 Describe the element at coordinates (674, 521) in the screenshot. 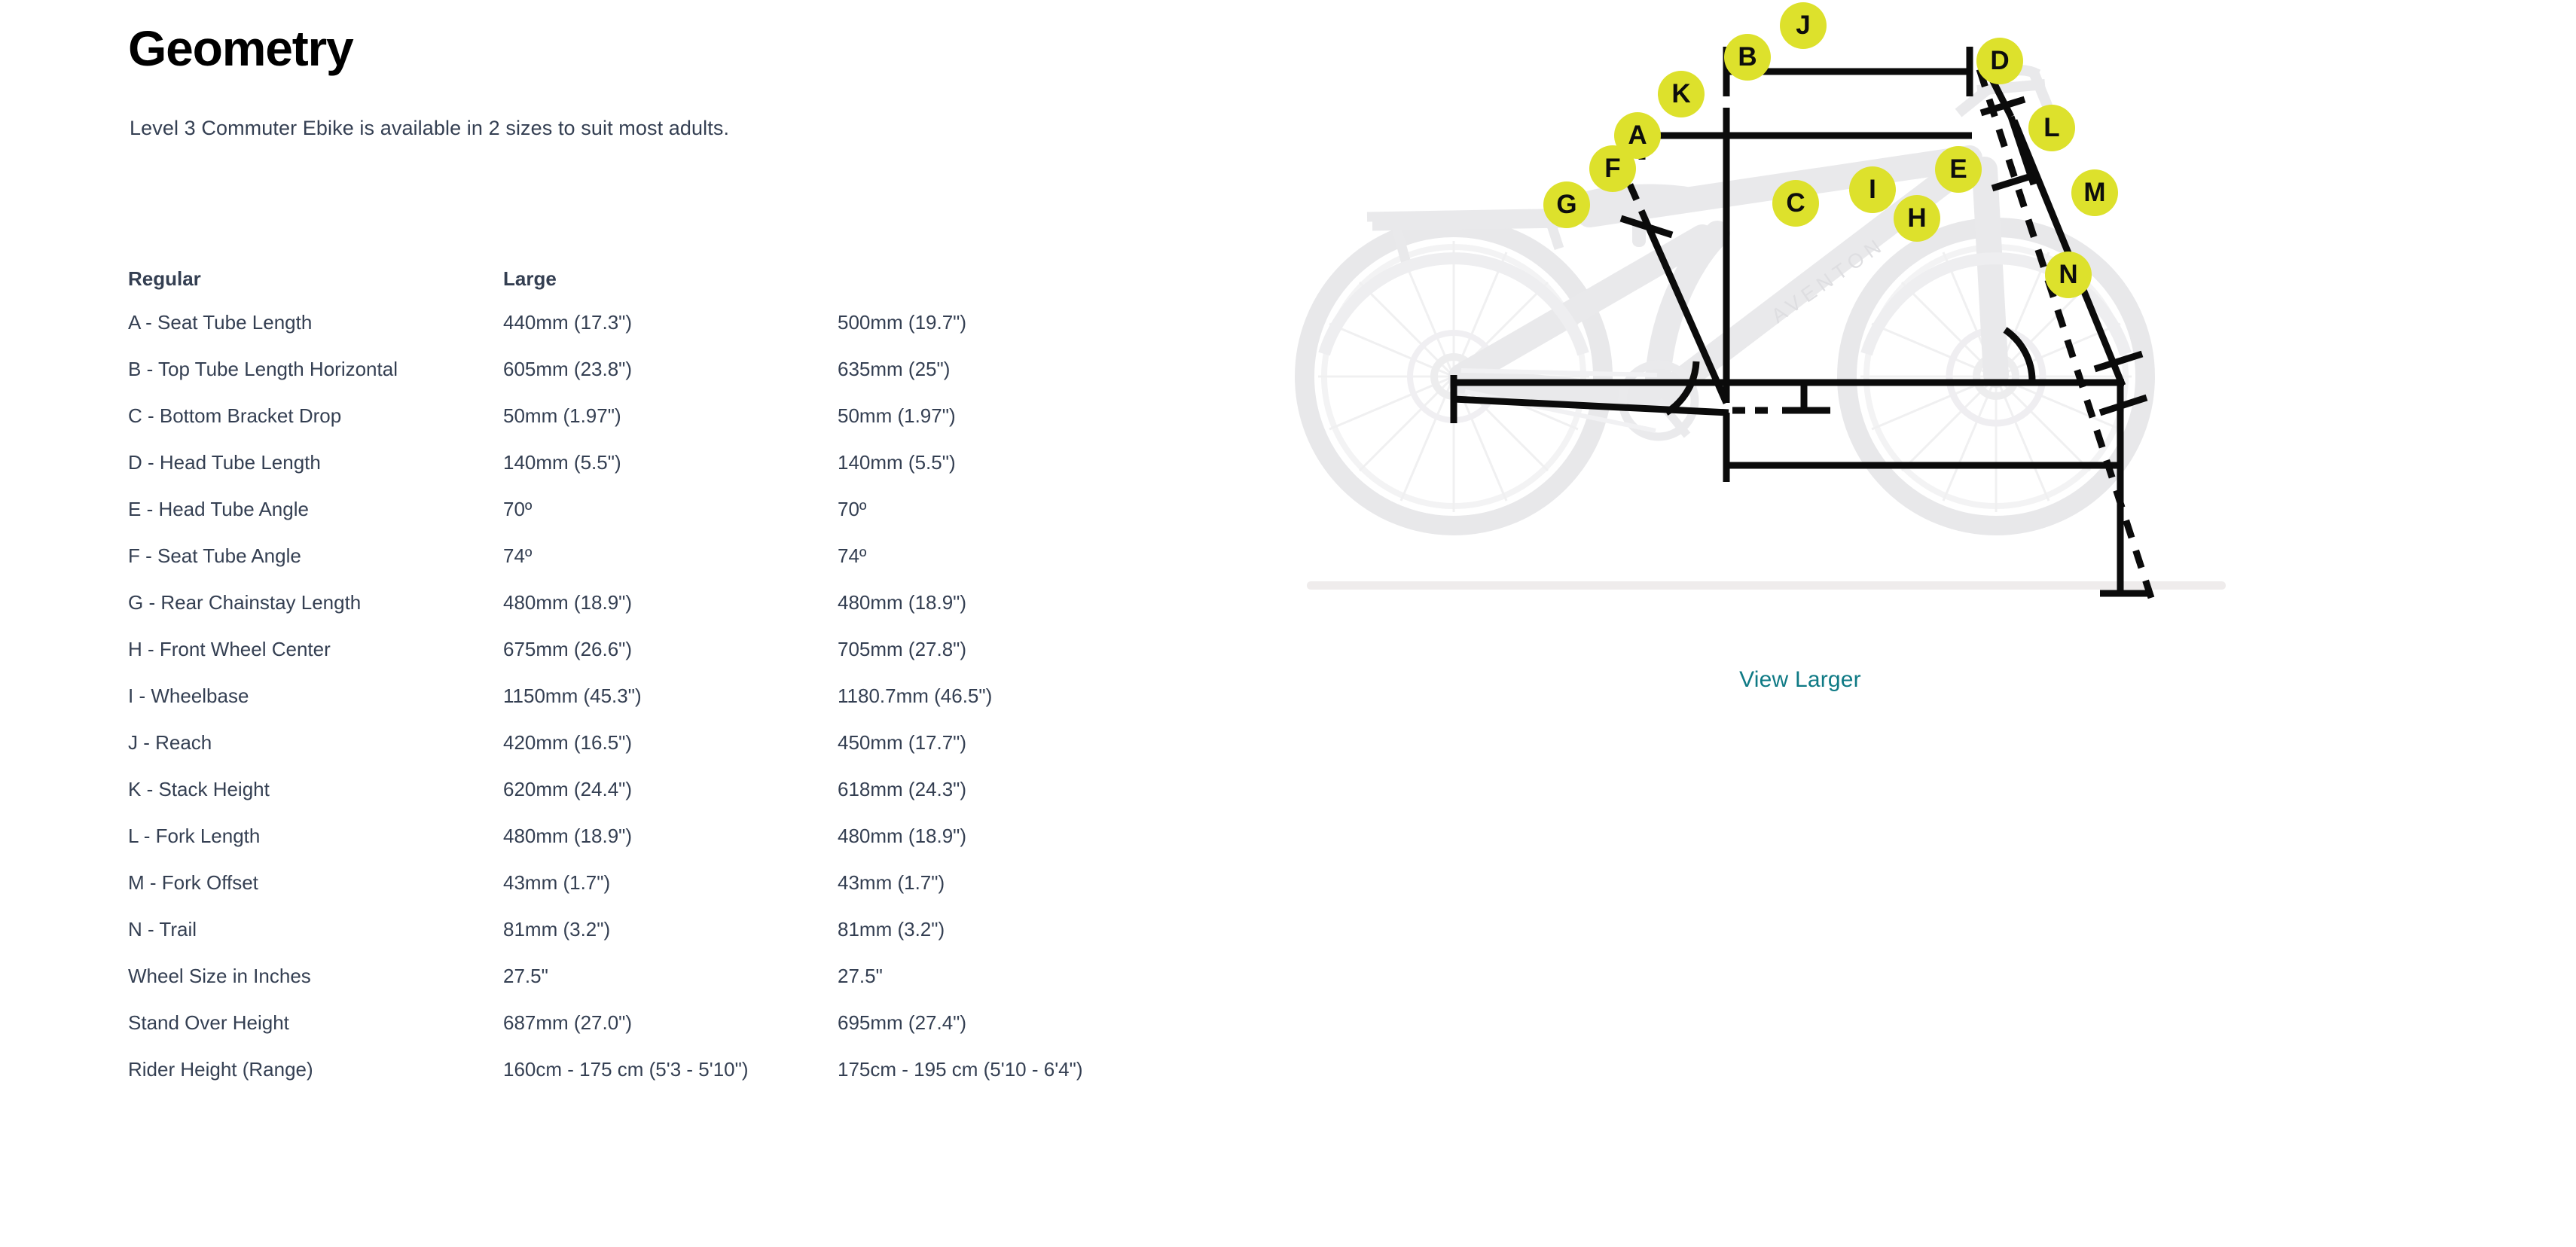

I see `table-row: E - Head Tube Angle 70º 70º` at that location.